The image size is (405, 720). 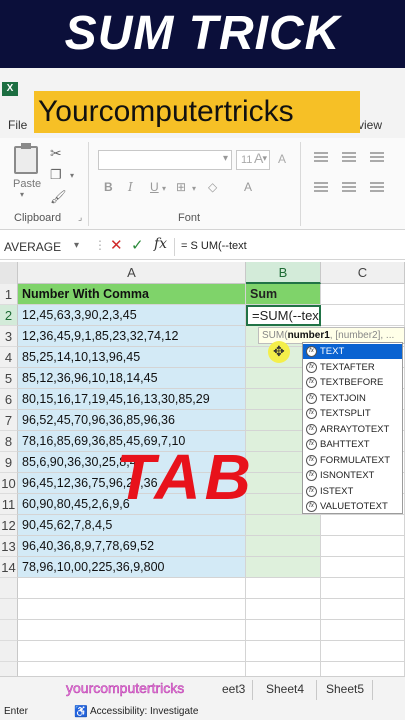 I want to click on accessibility-status: Accessibility: Investigate, so click(x=144, y=711).